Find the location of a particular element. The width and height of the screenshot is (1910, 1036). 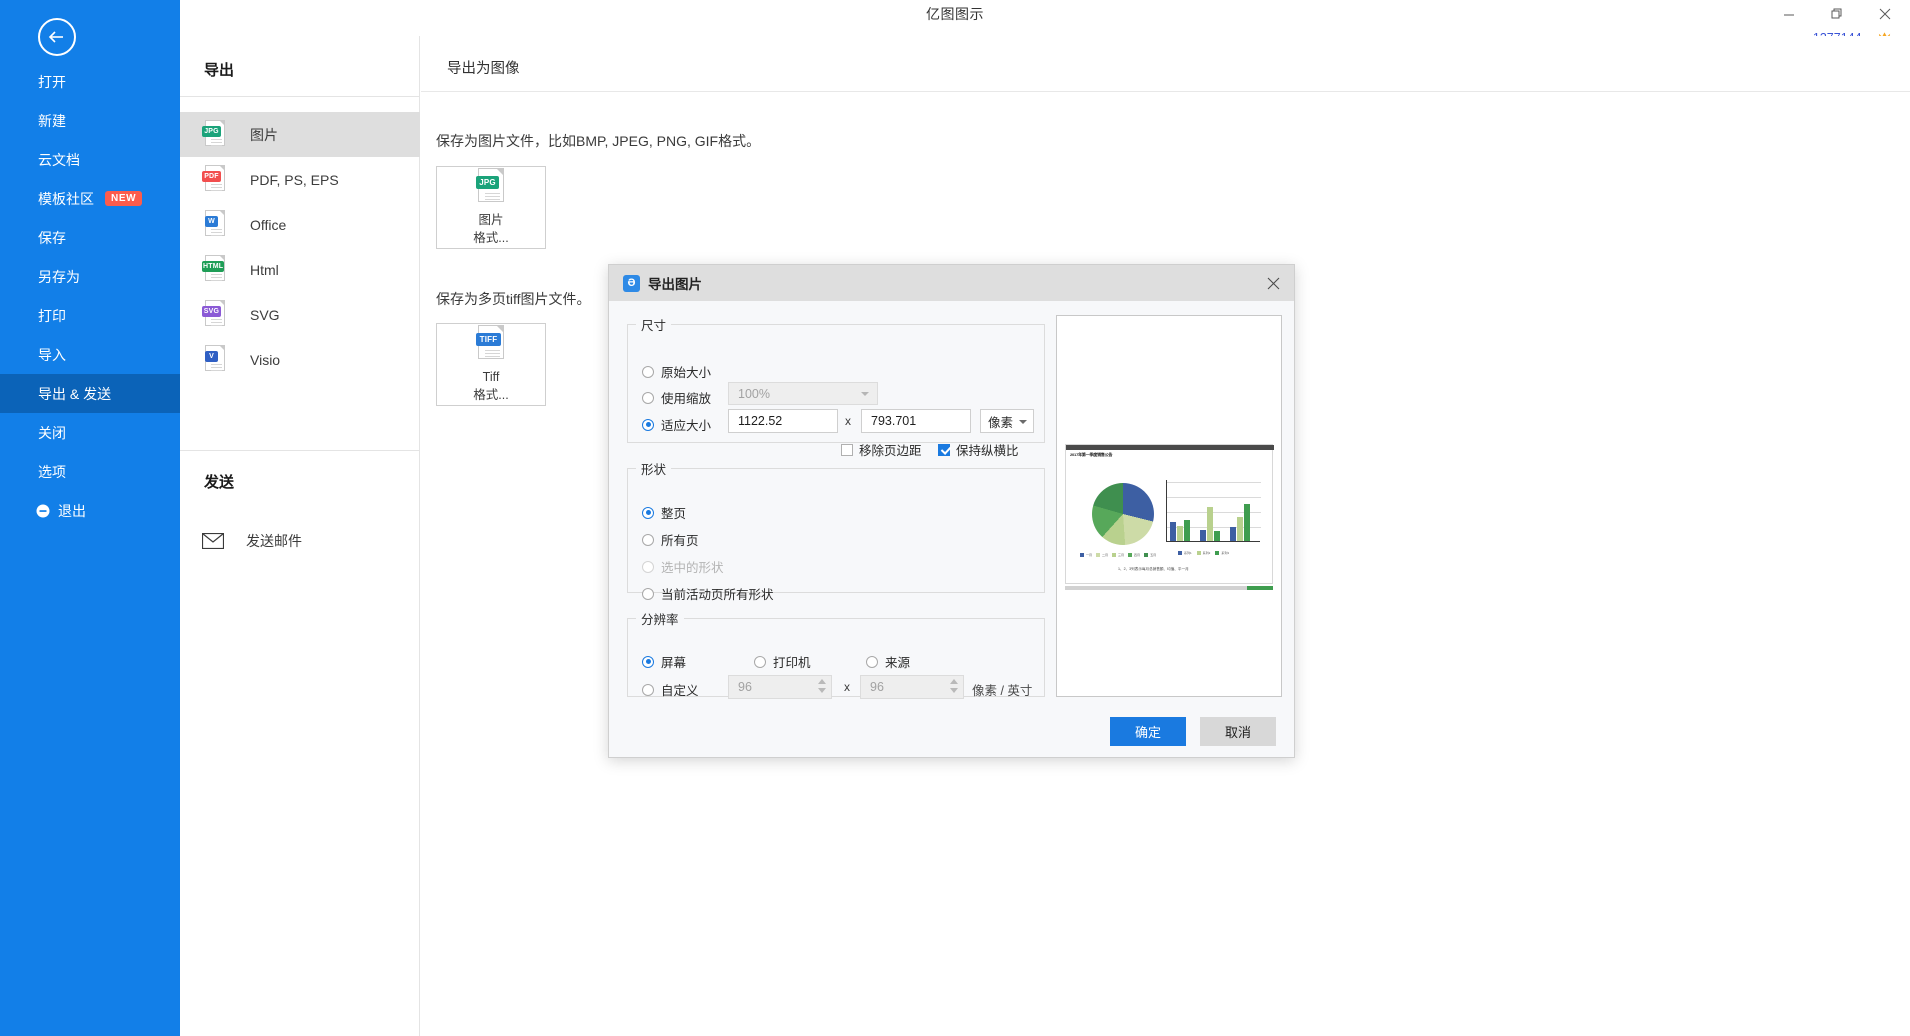

app-title: 亿图图示 is located at coordinates (955, 14).